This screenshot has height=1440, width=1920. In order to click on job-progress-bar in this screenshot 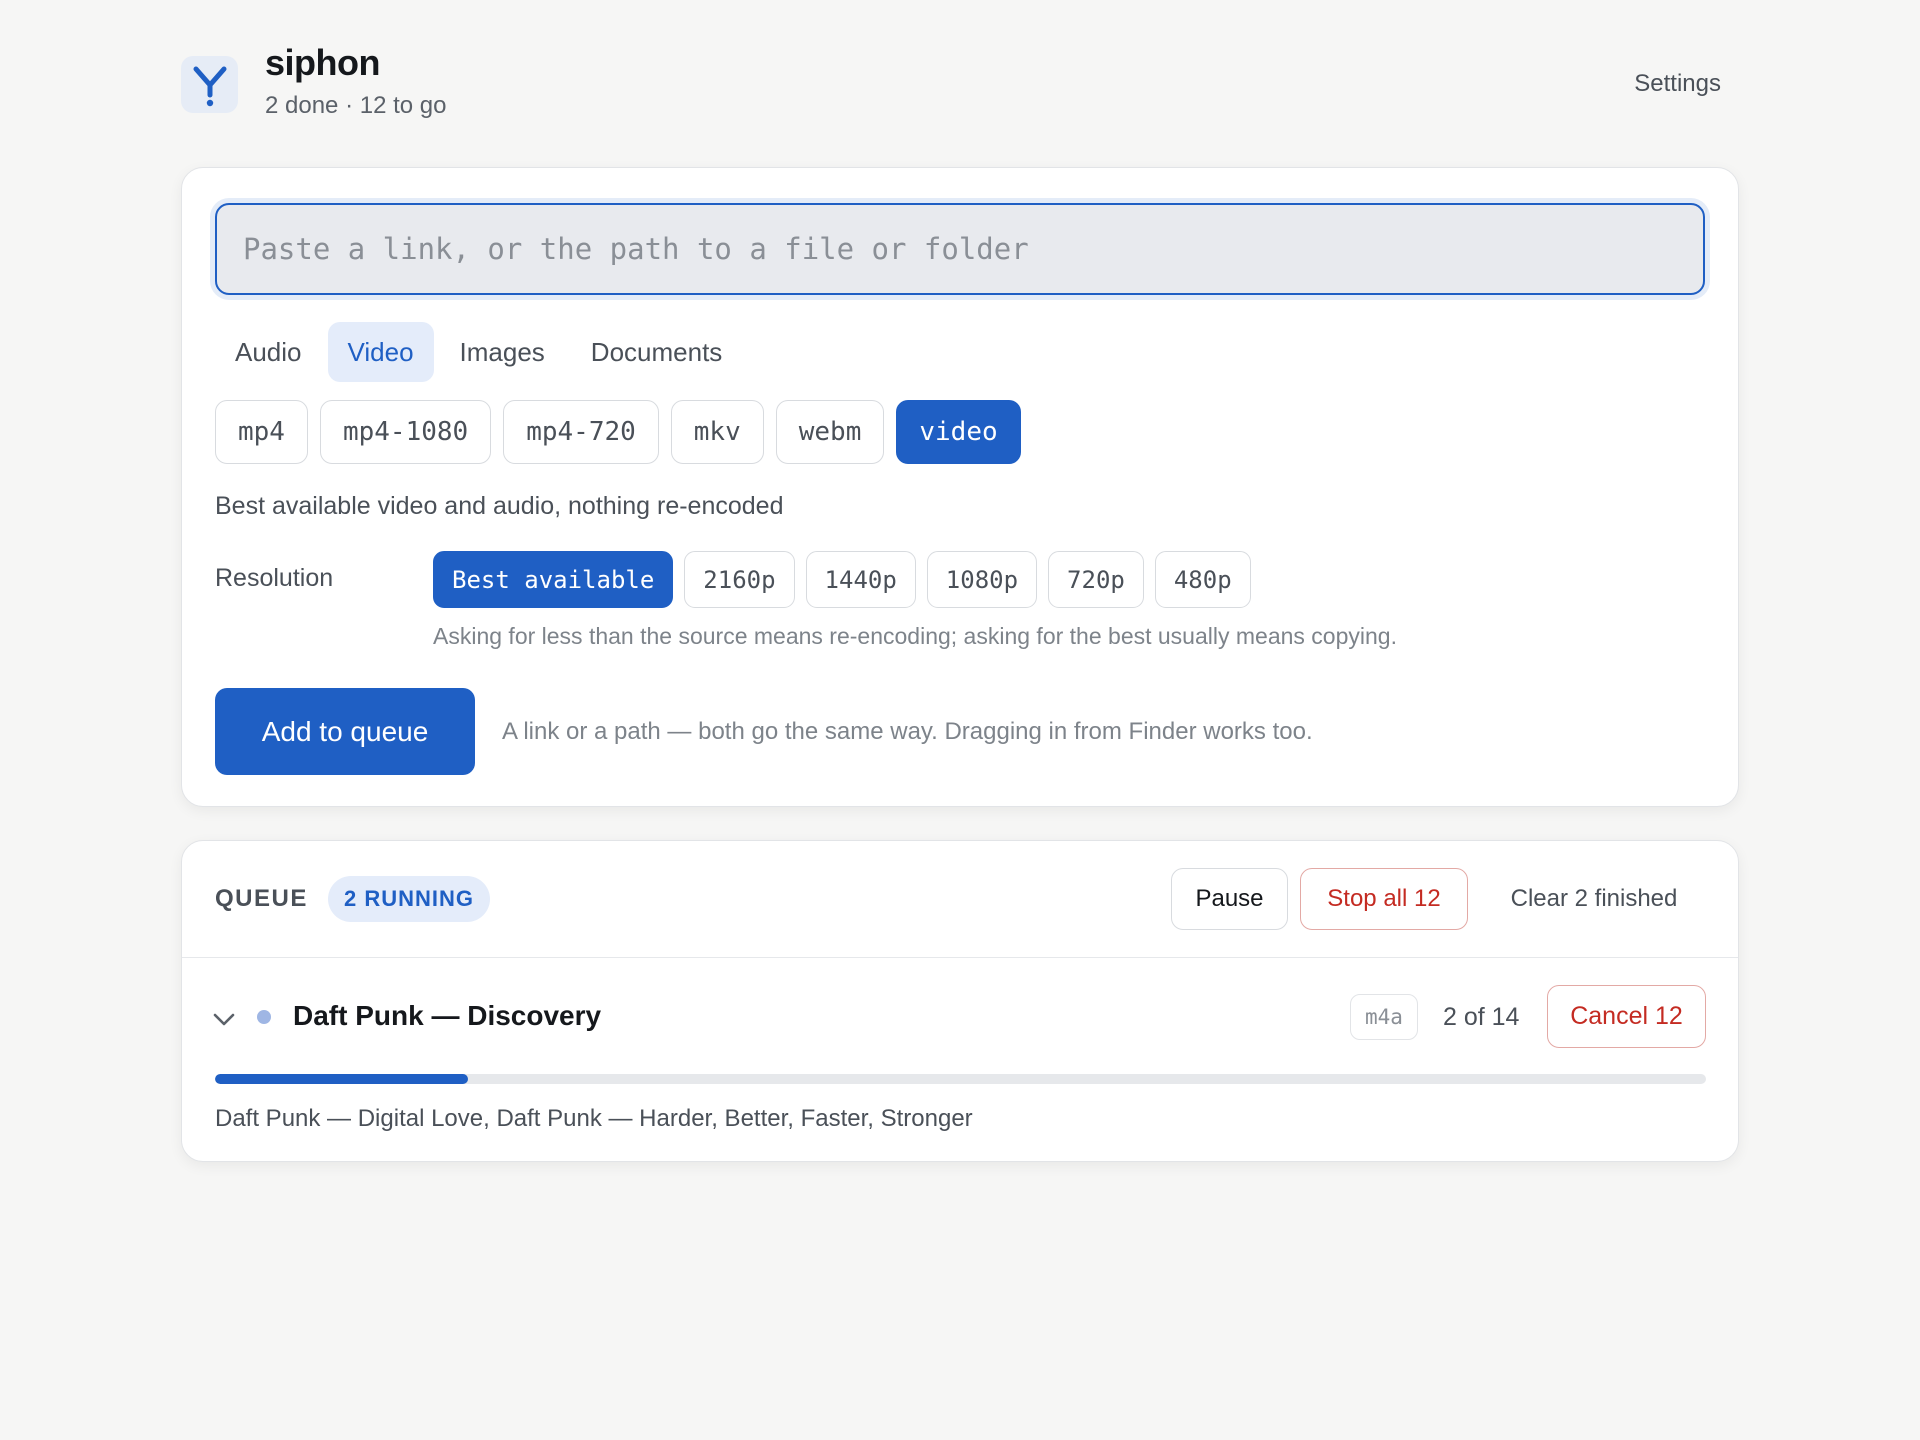, I will do `click(960, 1079)`.